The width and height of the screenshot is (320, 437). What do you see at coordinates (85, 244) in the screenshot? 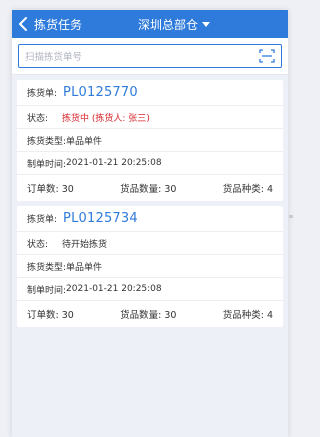
I see `status-value: 待开始拣货` at bounding box center [85, 244].